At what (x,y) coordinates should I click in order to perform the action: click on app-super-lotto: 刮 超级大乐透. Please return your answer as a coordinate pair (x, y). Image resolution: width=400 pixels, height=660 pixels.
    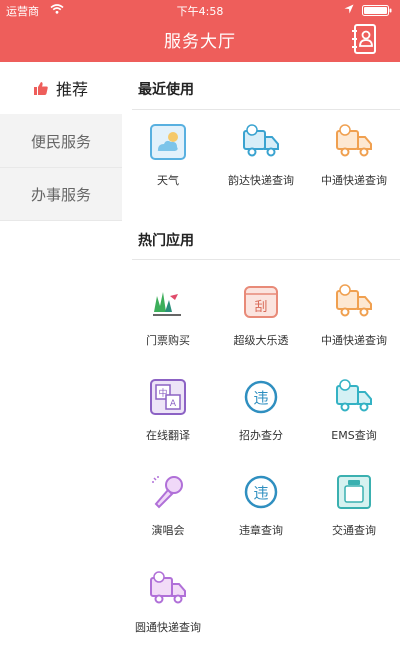
    Looking at the image, I should click on (261, 321).